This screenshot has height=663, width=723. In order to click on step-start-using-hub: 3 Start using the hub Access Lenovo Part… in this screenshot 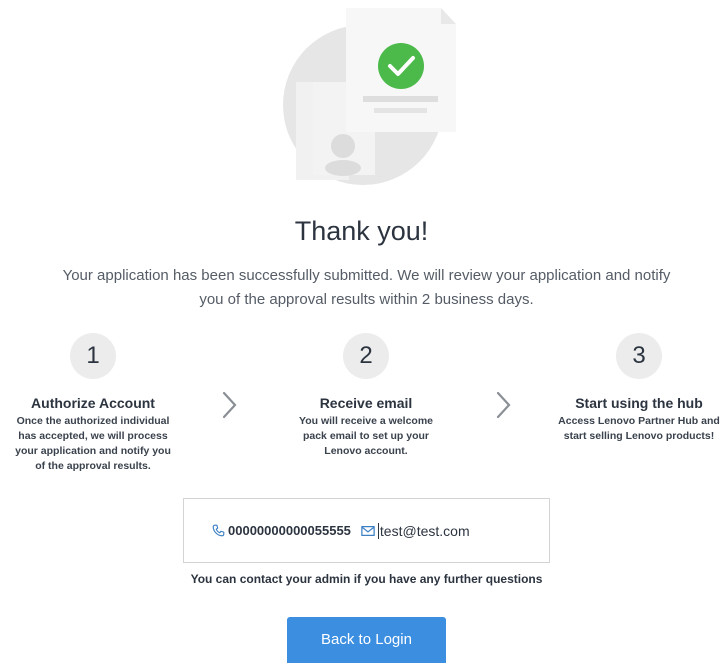, I will do `click(638, 388)`.